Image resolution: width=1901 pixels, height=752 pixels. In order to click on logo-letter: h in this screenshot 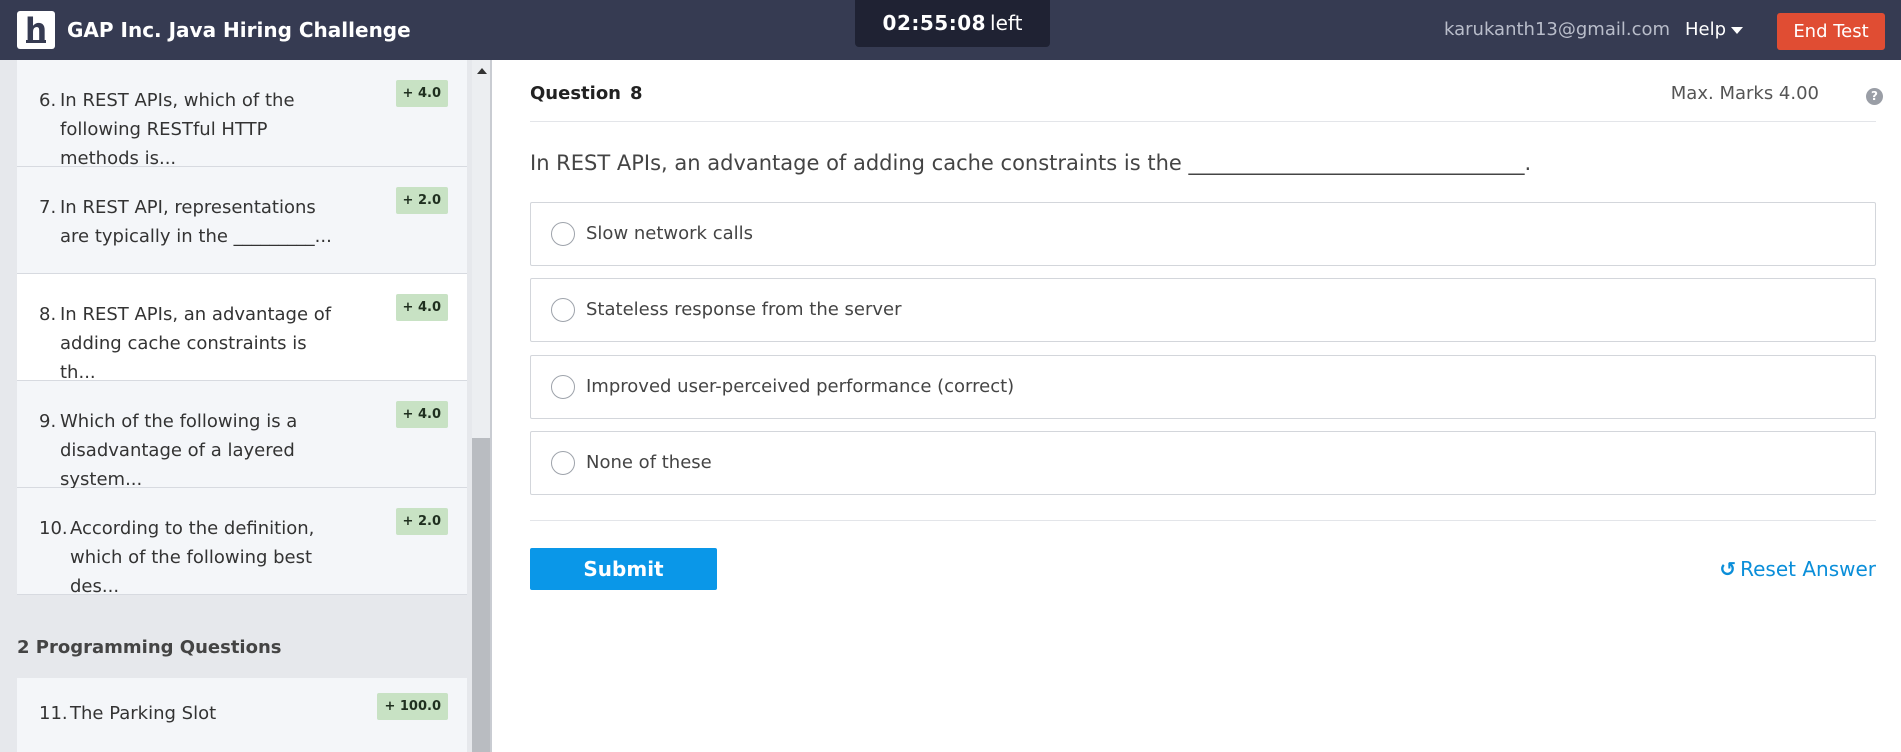, I will do `click(36, 30)`.